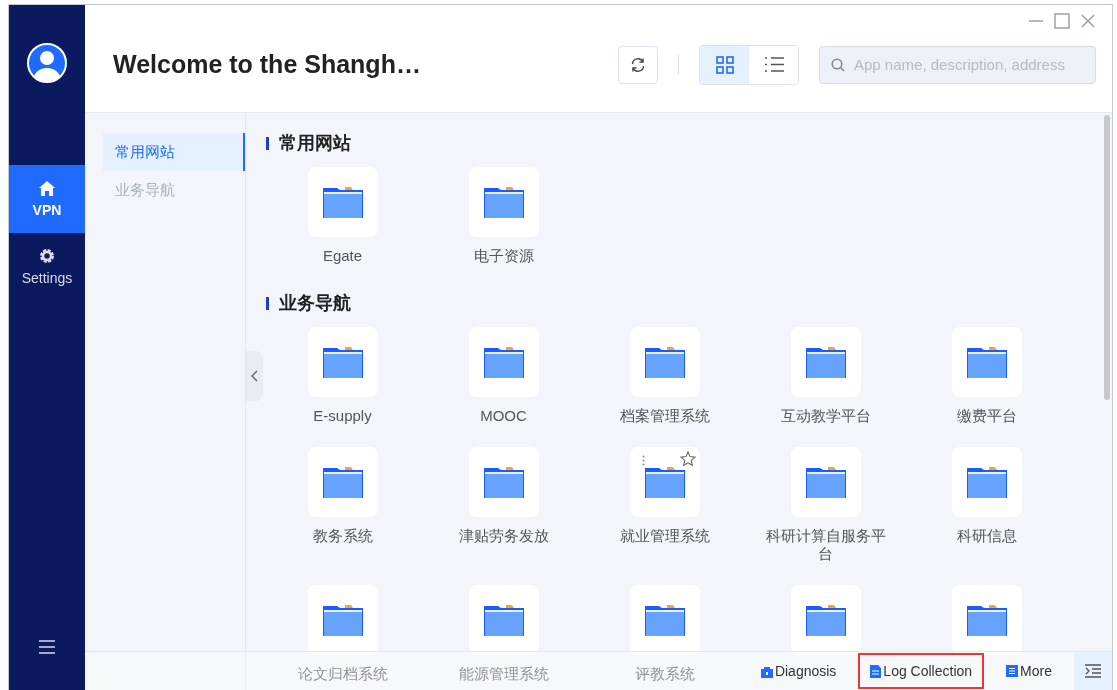 The width and height of the screenshot is (1117, 690). I want to click on scrollbar, so click(1107, 257).